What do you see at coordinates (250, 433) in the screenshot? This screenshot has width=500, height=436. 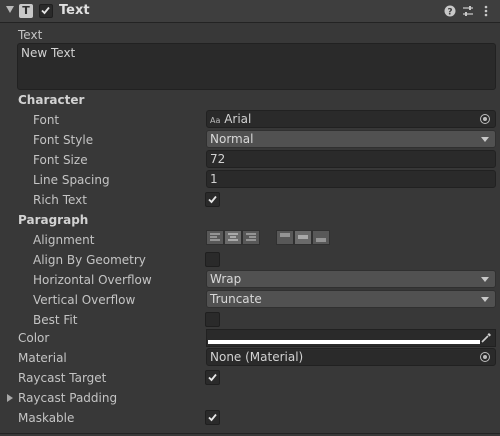 I see `divider` at bounding box center [250, 433].